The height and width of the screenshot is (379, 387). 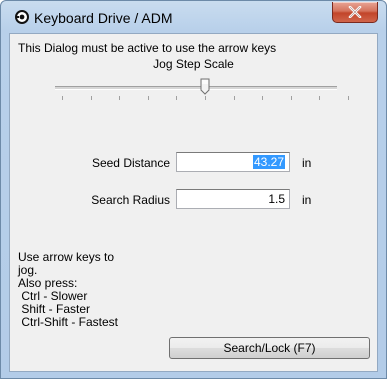 What do you see at coordinates (103, 18) in the screenshot?
I see `window-title: Keyboard Drive / ADM` at bounding box center [103, 18].